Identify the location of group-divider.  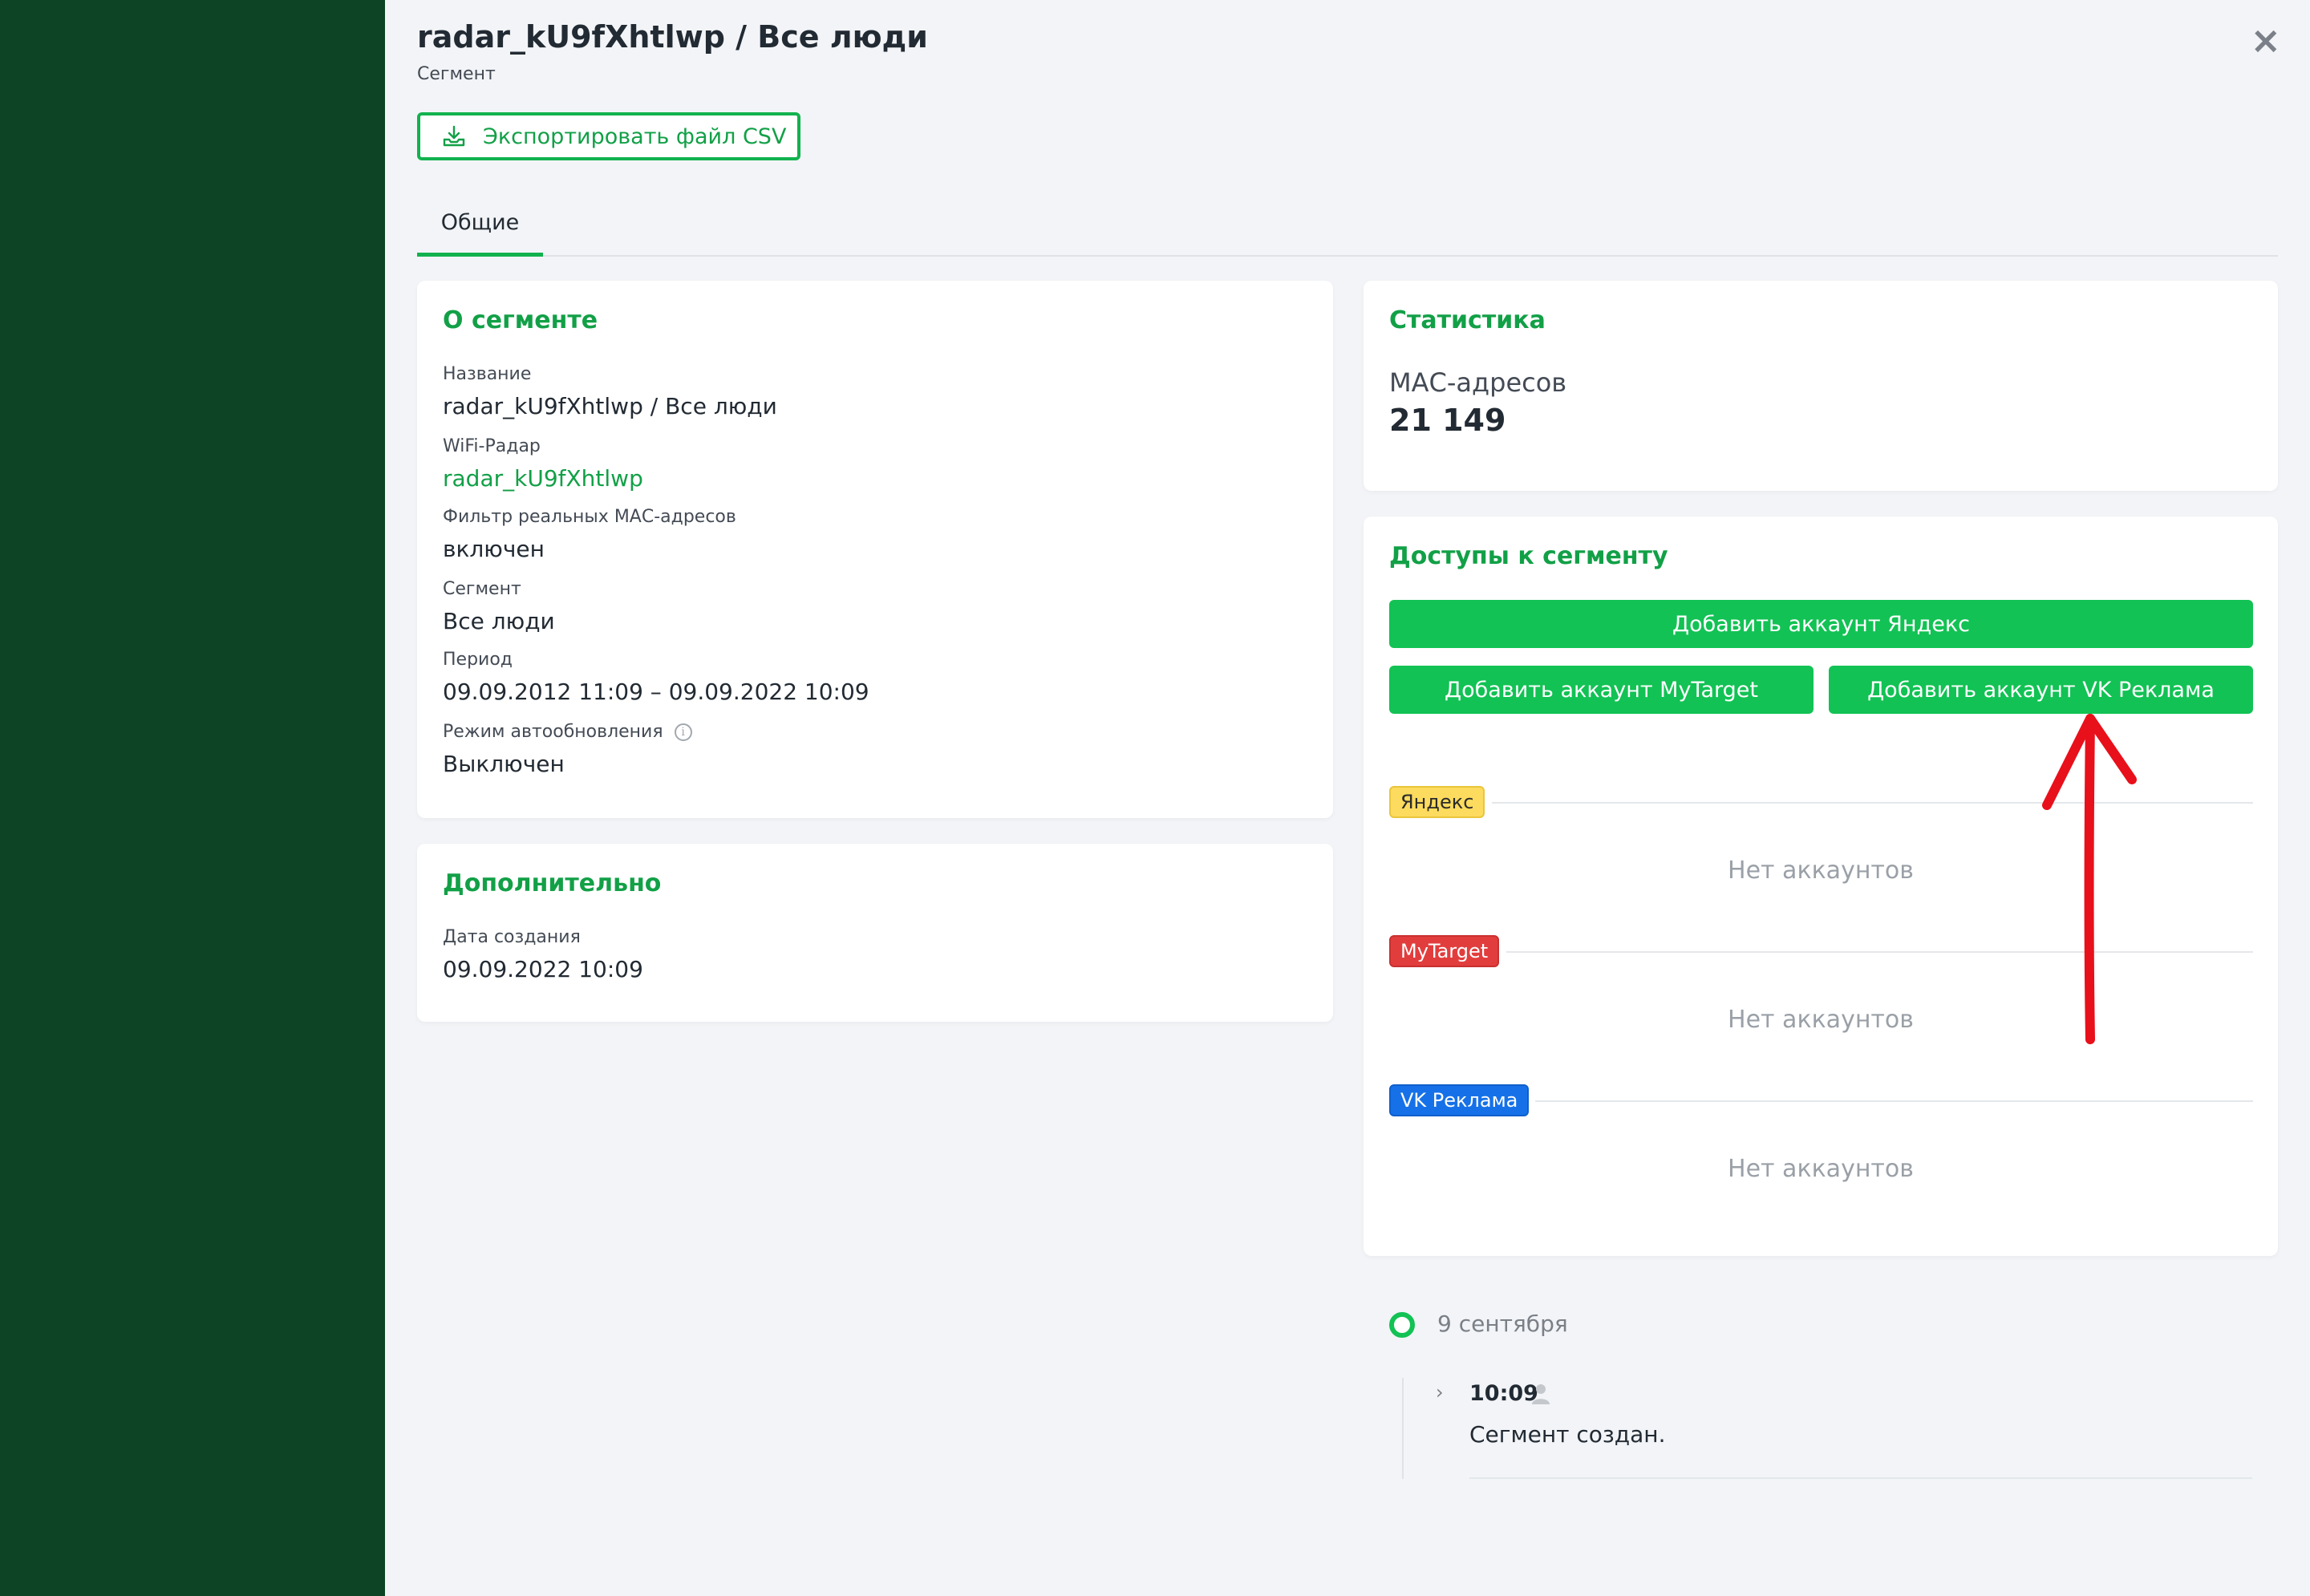
(1894, 1101).